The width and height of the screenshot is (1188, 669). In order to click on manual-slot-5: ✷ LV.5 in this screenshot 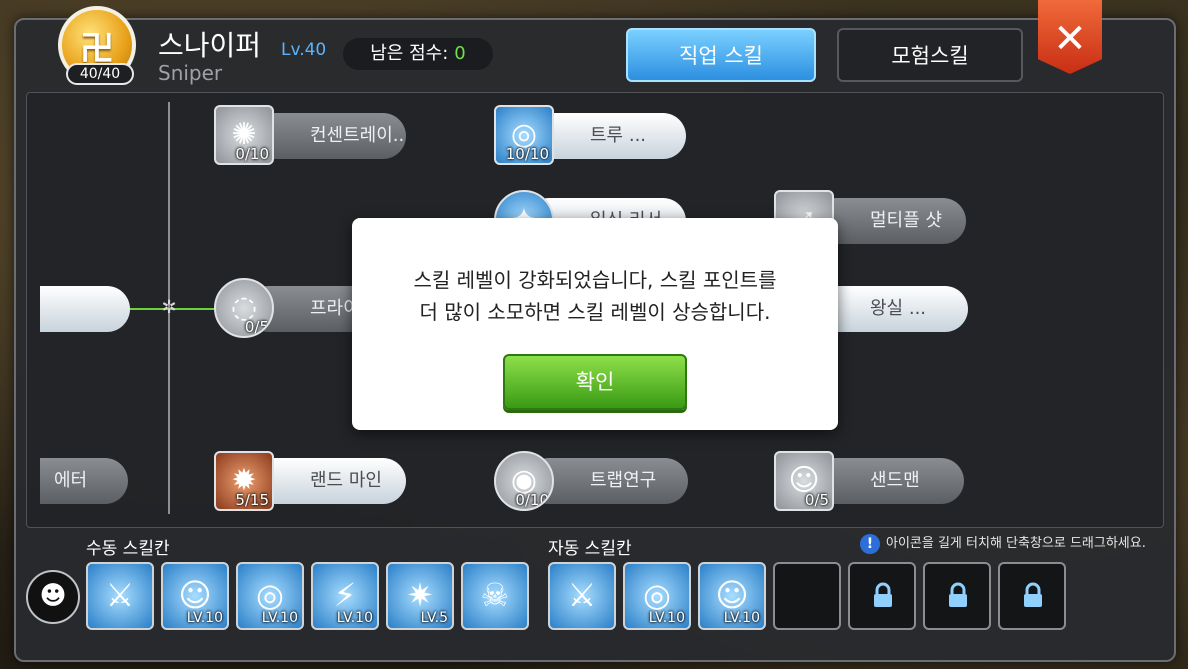, I will do `click(420, 596)`.